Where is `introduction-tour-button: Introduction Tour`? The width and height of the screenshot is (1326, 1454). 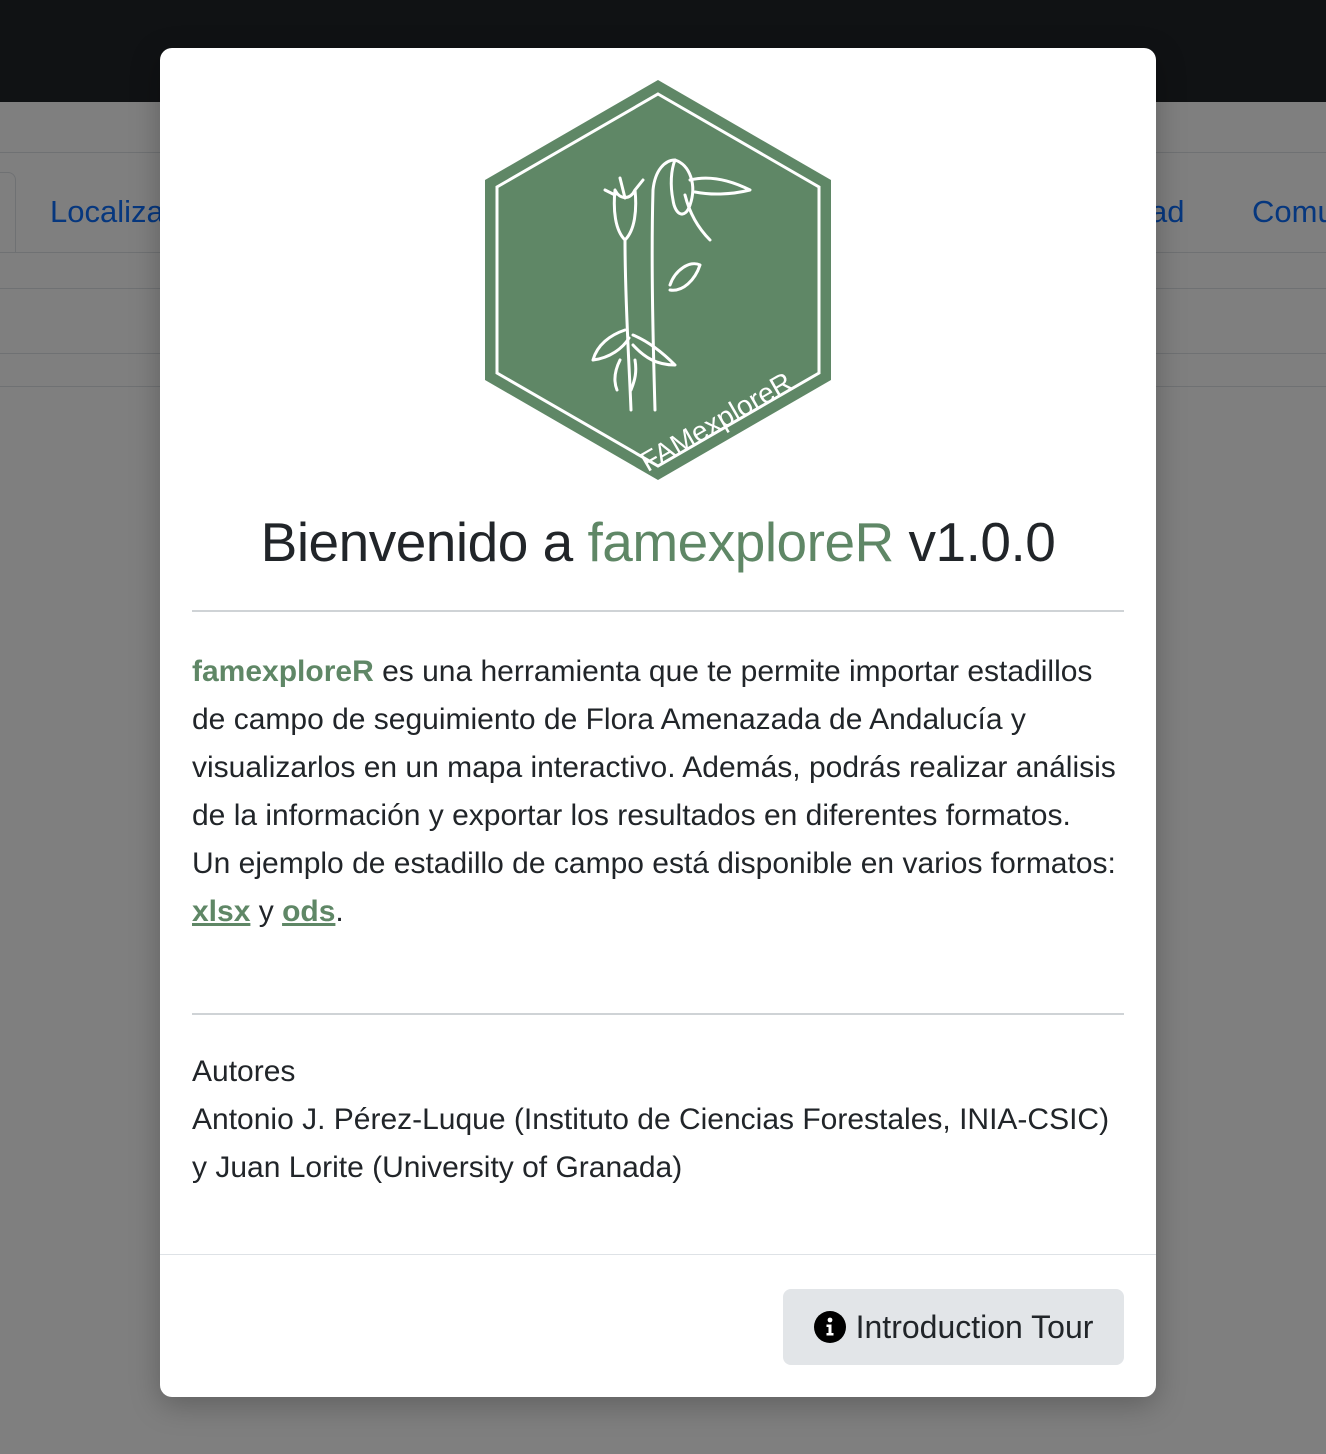 introduction-tour-button: Introduction Tour is located at coordinates (953, 1327).